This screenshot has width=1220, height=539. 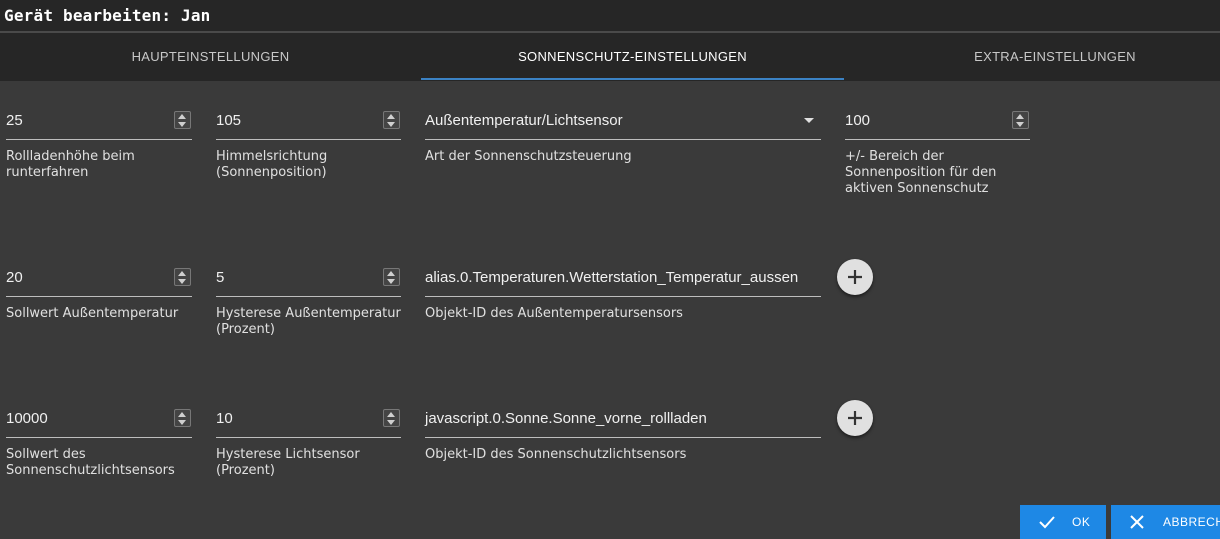 I want to click on cancel-label: ABBRECH, so click(x=1191, y=522).